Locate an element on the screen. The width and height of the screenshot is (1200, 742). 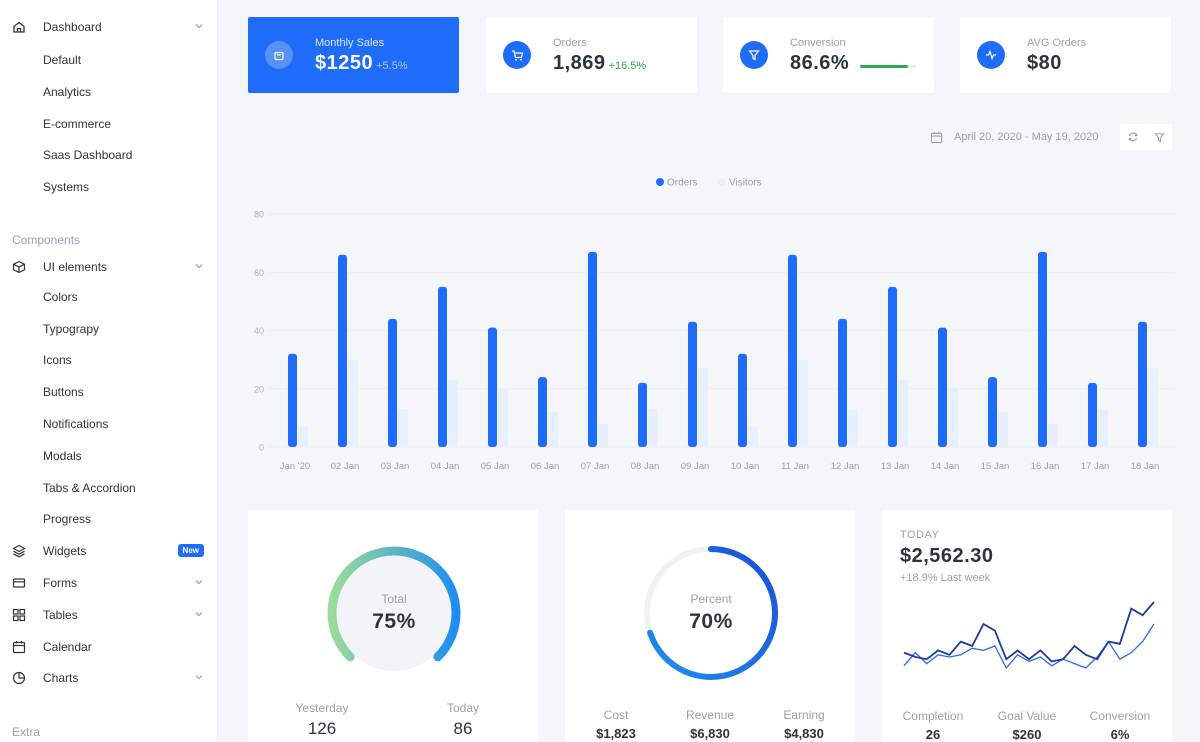
activity-icon is located at coordinates (991, 55).